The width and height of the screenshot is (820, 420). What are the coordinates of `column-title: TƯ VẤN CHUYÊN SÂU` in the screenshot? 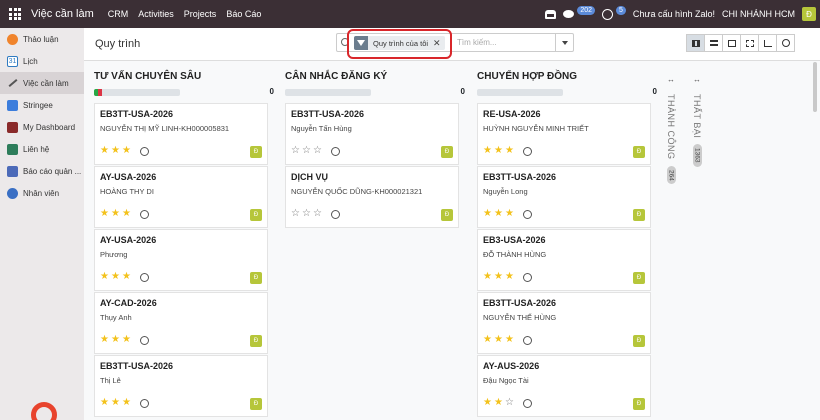 It's located at (184, 71).